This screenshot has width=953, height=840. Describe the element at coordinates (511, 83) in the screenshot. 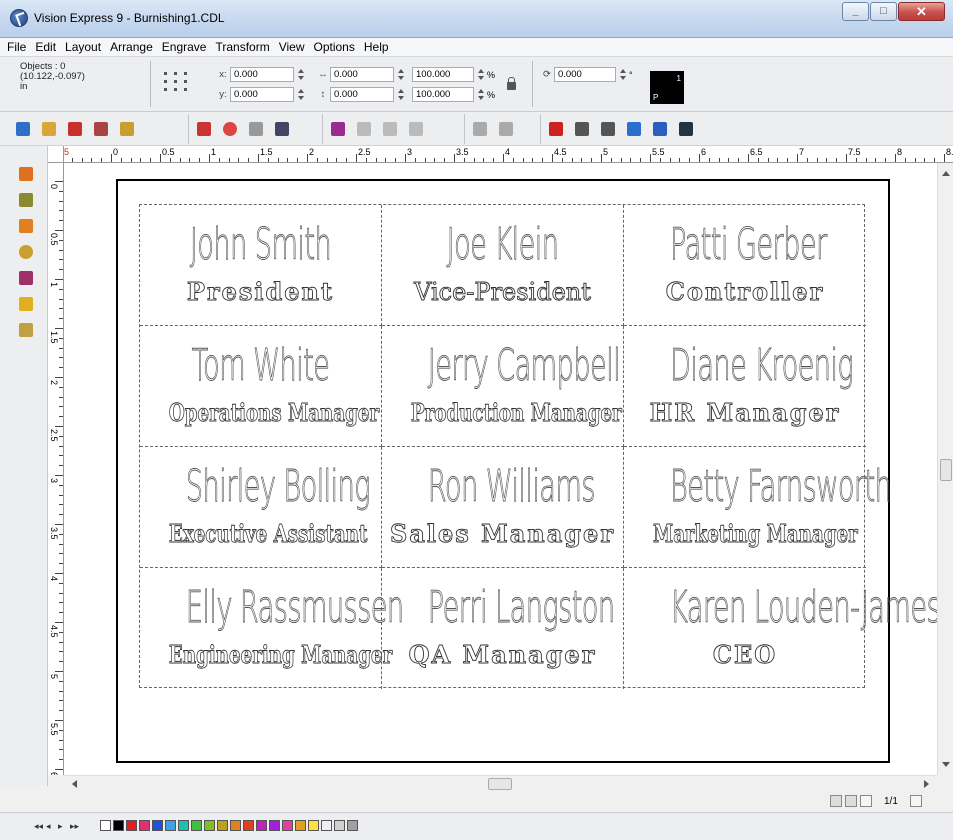

I see `lock-aspect-icon` at that location.